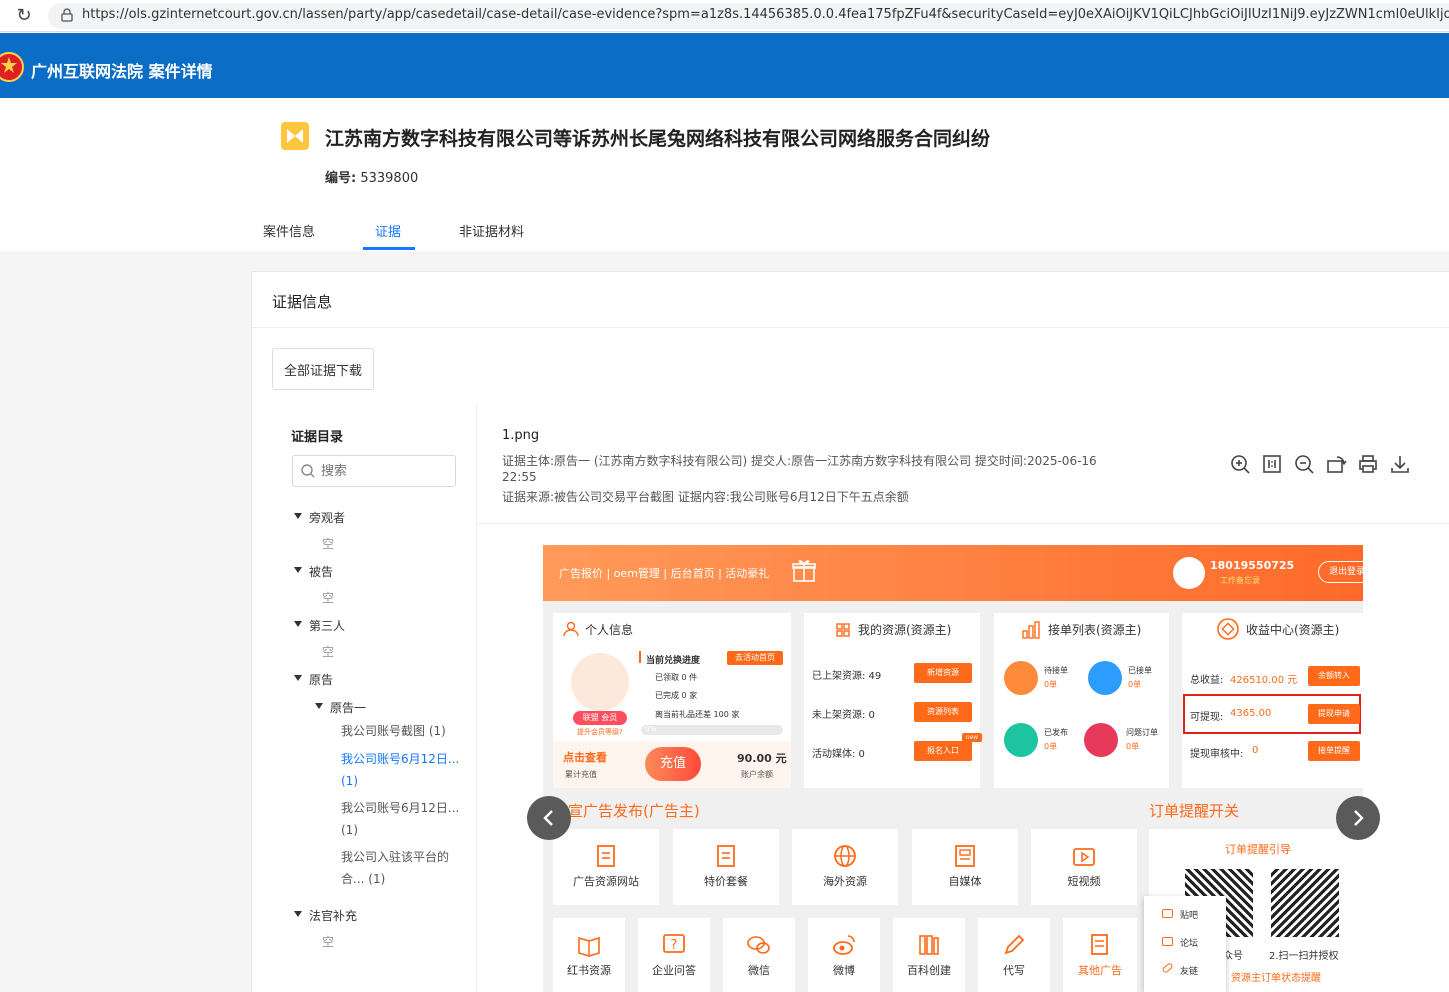 The height and width of the screenshot is (992, 1449). Describe the element at coordinates (1272, 464) in the screenshot. I see `actual-size-icon` at that location.